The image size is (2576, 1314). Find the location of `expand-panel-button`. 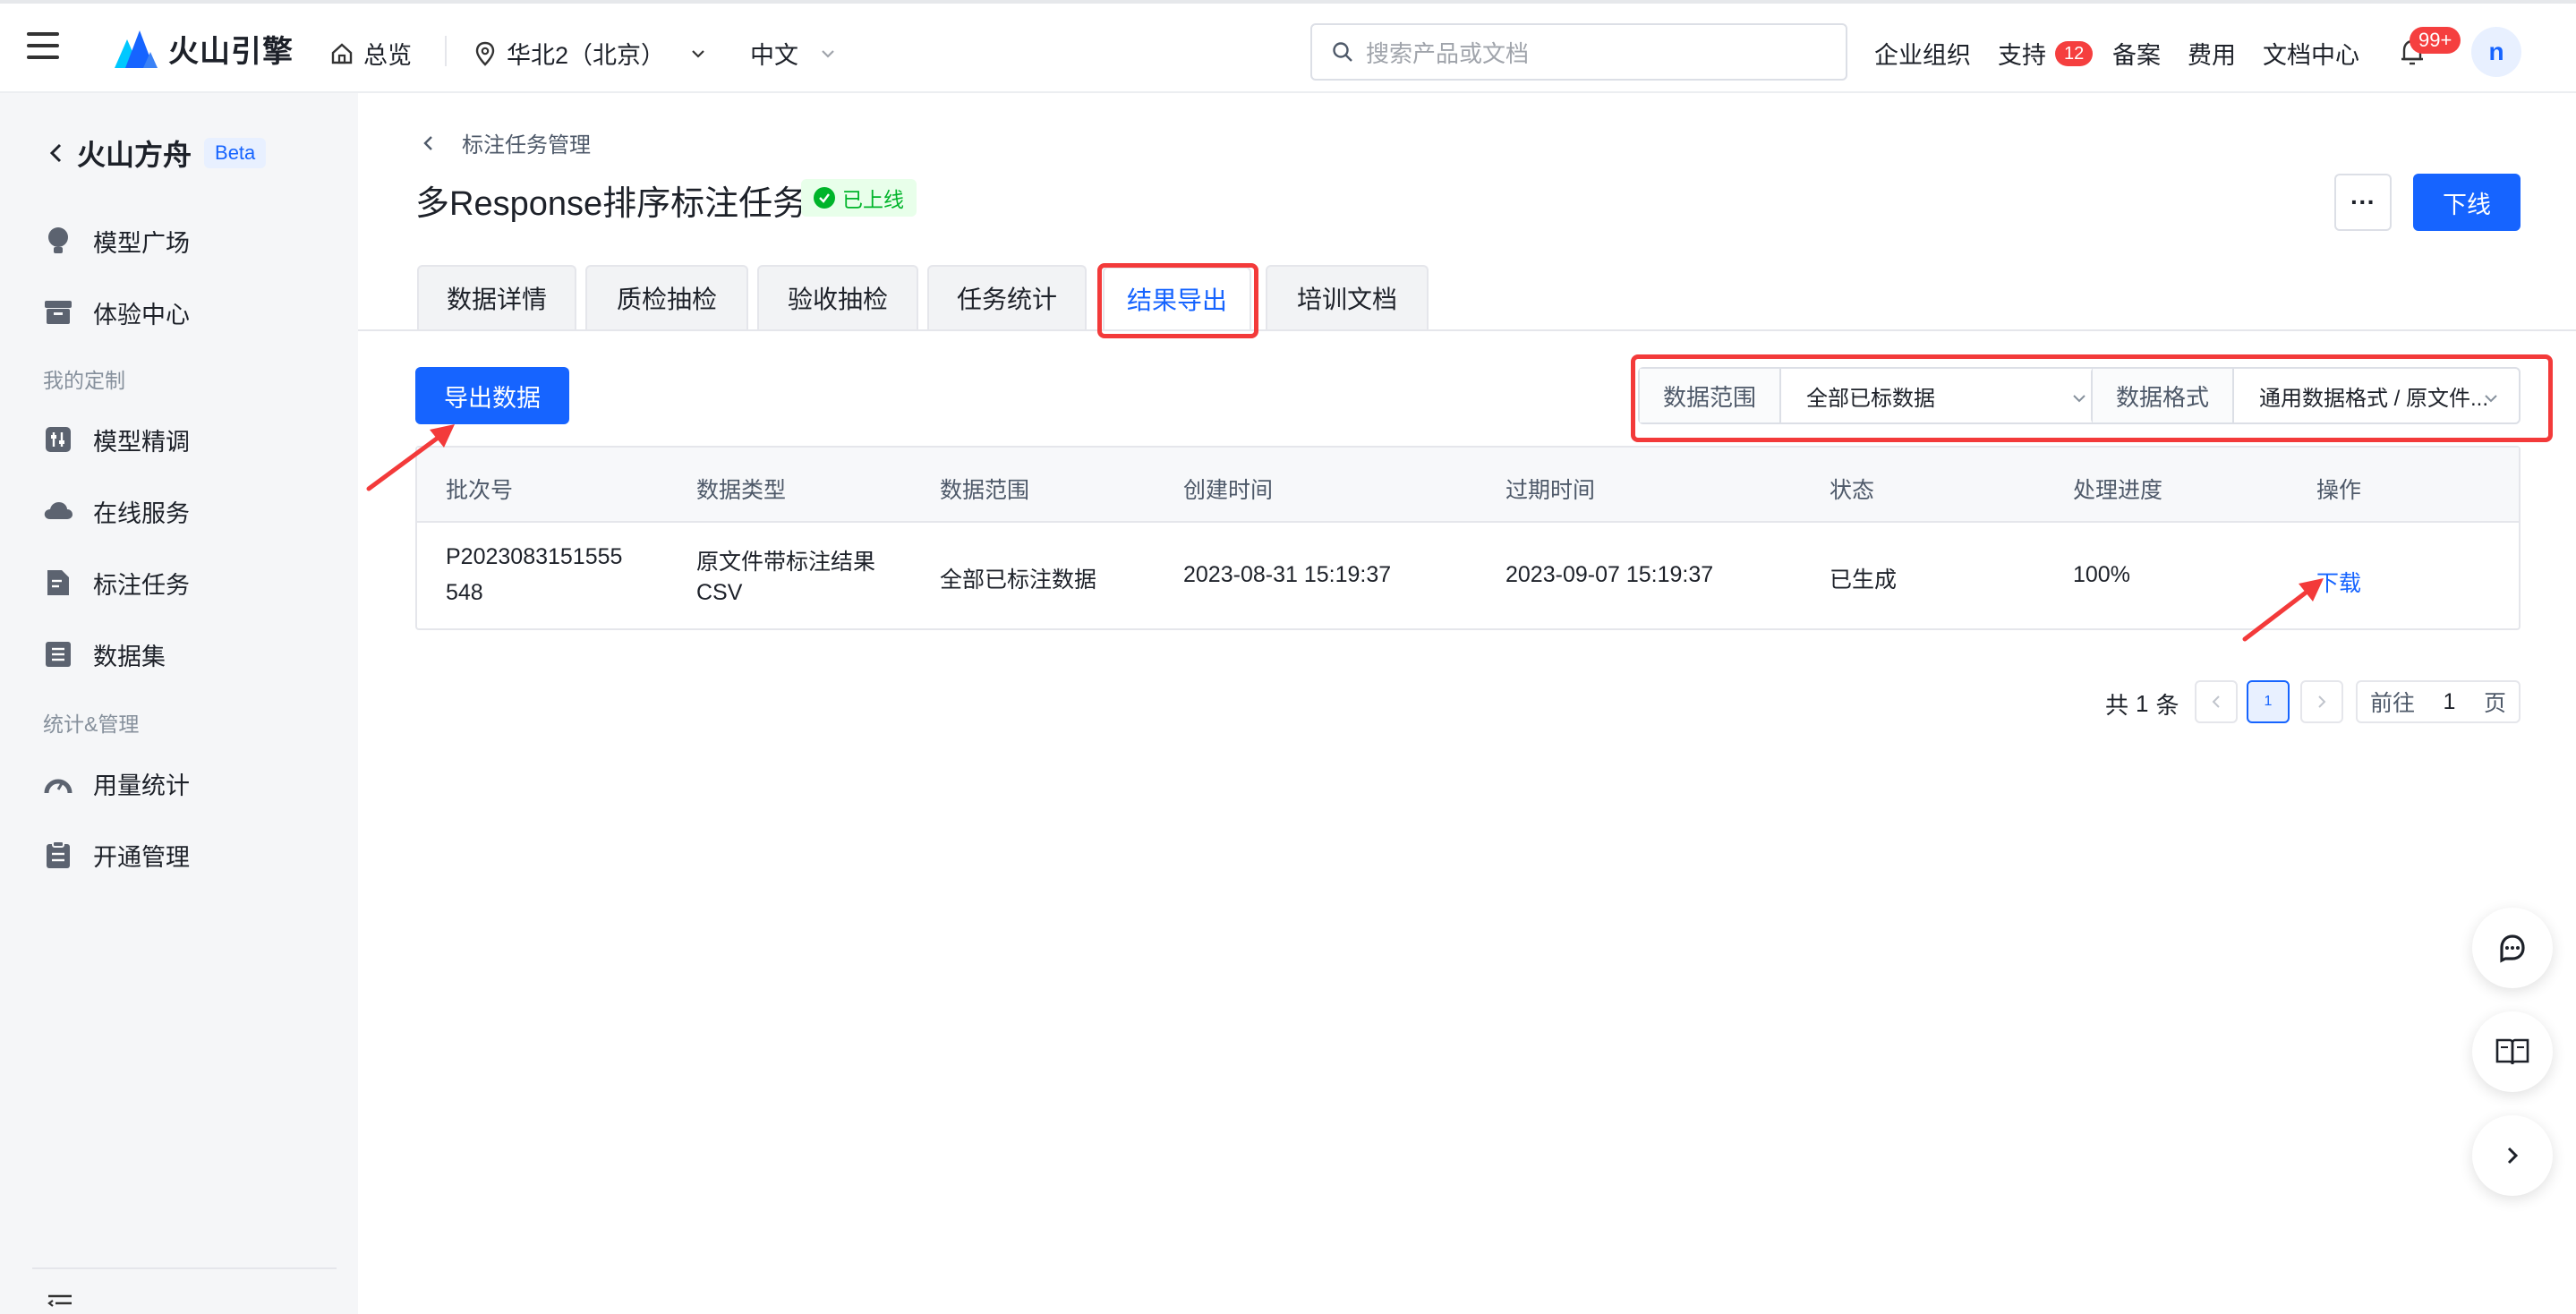

expand-panel-button is located at coordinates (2512, 1155).